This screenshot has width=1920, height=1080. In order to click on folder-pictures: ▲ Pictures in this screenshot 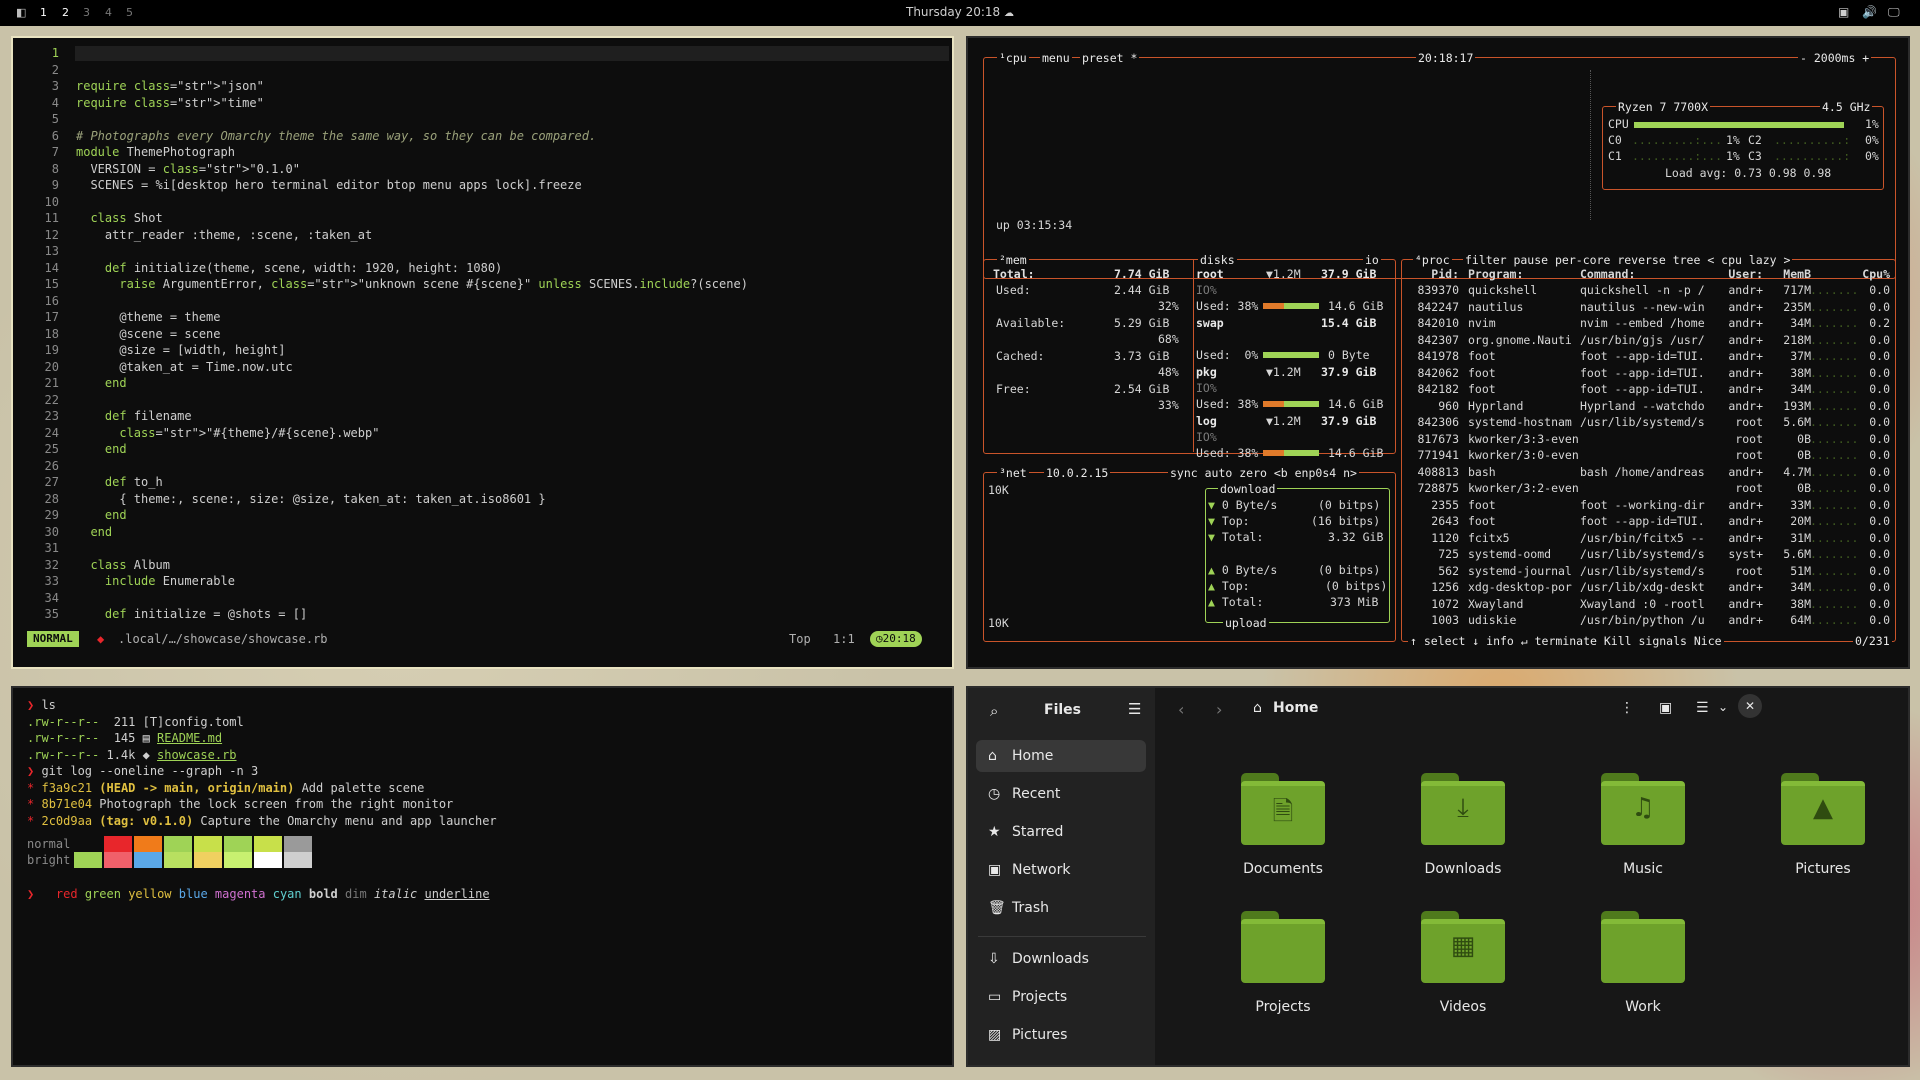, I will do `click(1823, 828)`.